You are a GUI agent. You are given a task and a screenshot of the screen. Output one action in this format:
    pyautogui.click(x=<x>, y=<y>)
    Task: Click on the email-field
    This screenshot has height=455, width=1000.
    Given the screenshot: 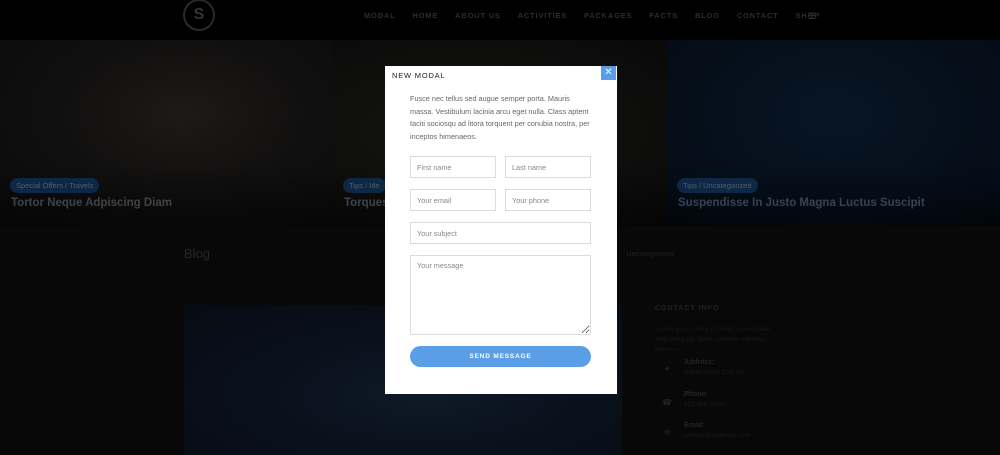 What is the action you would take?
    pyautogui.click(x=453, y=200)
    